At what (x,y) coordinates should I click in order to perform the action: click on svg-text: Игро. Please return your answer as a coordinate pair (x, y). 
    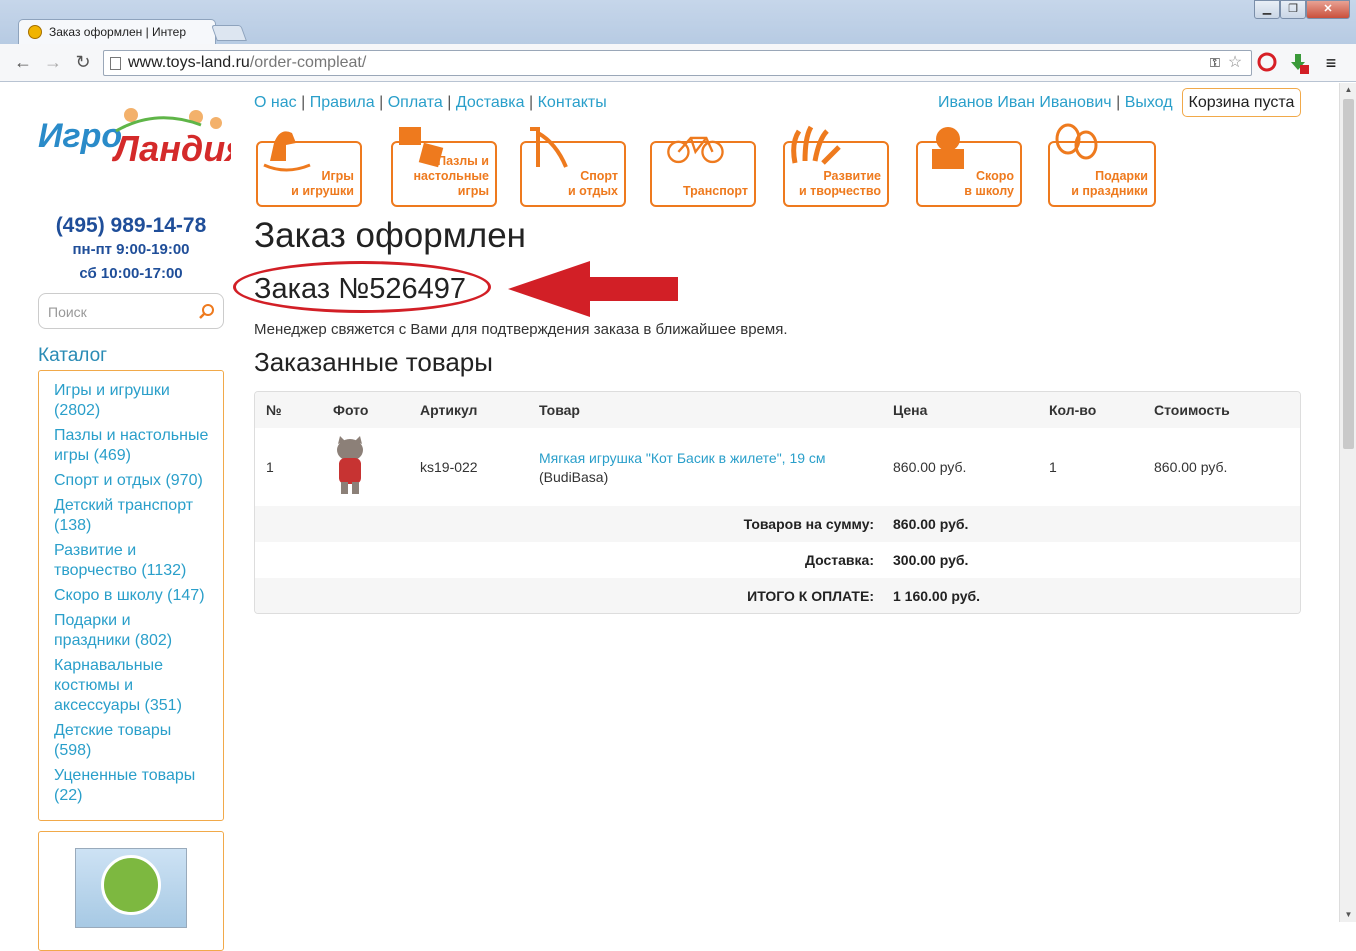
    Looking at the image, I should click on (80, 136).